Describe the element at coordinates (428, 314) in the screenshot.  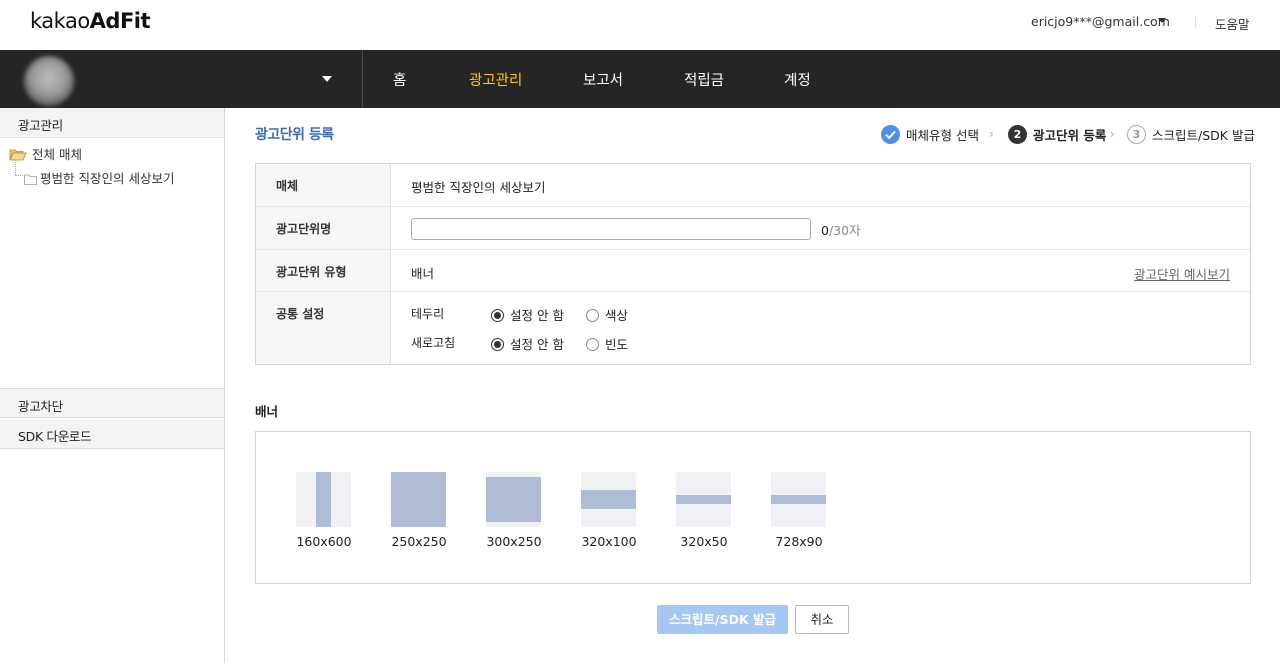
I see `border-label: 테두리` at that location.